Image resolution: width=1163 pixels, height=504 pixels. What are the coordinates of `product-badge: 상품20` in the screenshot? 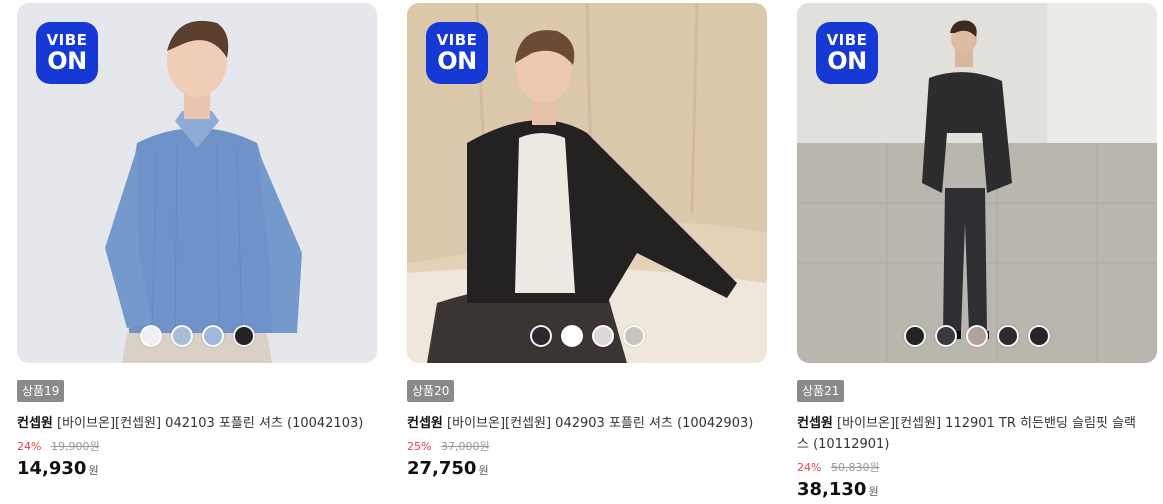 It's located at (431, 391).